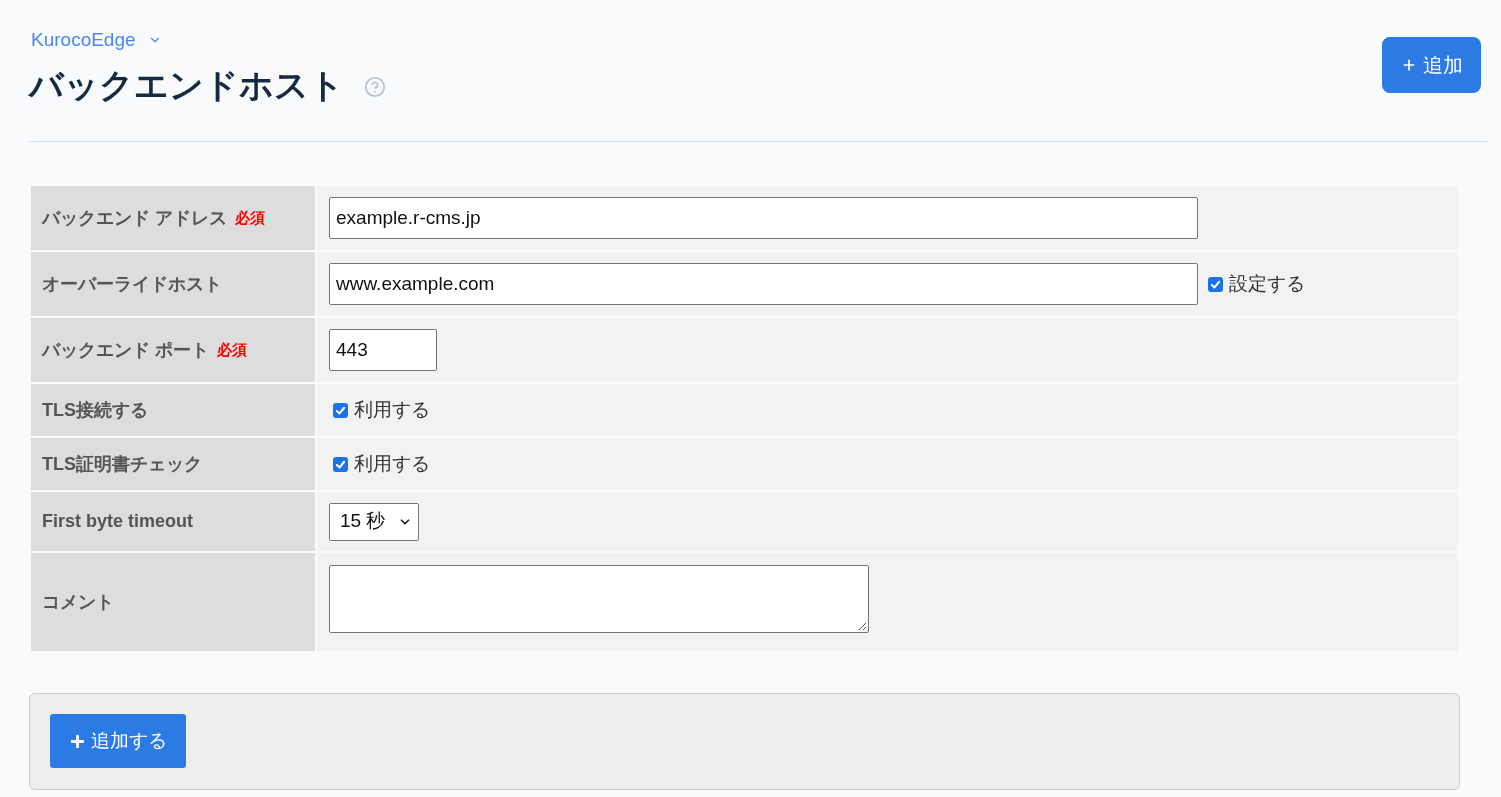  Describe the element at coordinates (599, 598) in the screenshot. I see `textarea-field` at that location.